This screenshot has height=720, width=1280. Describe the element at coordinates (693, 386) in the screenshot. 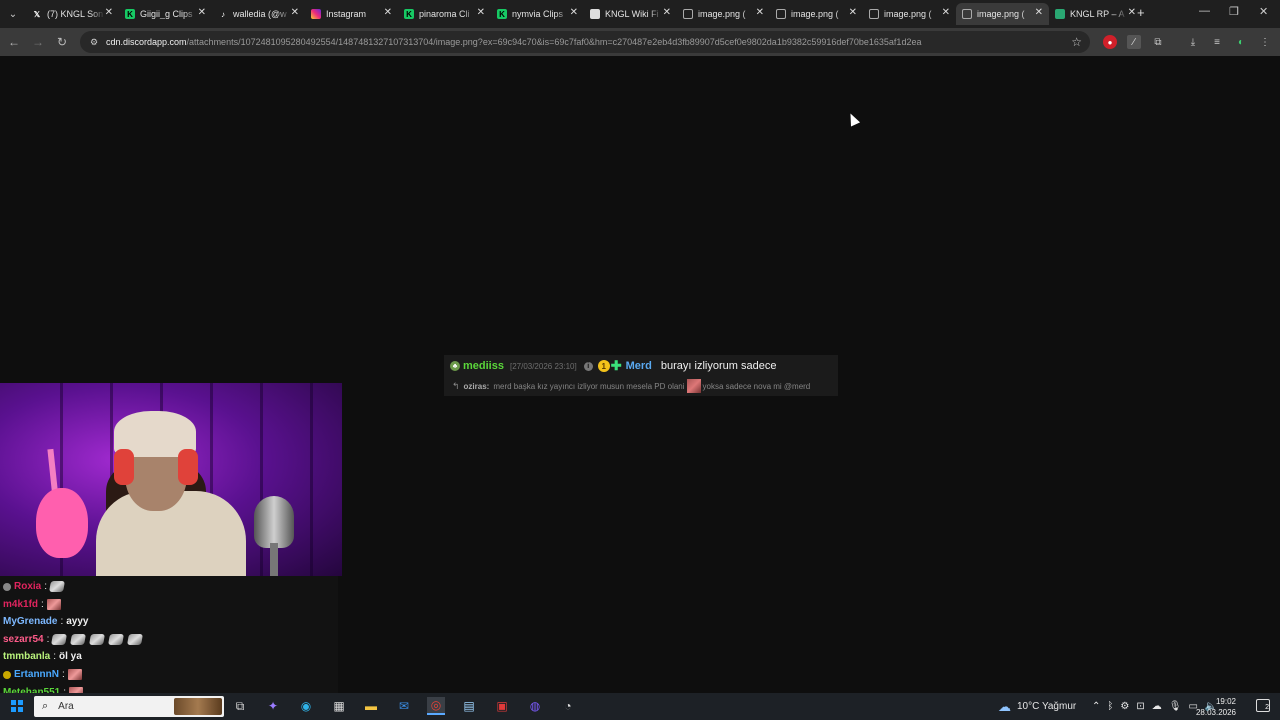

I see `emote-icon` at that location.